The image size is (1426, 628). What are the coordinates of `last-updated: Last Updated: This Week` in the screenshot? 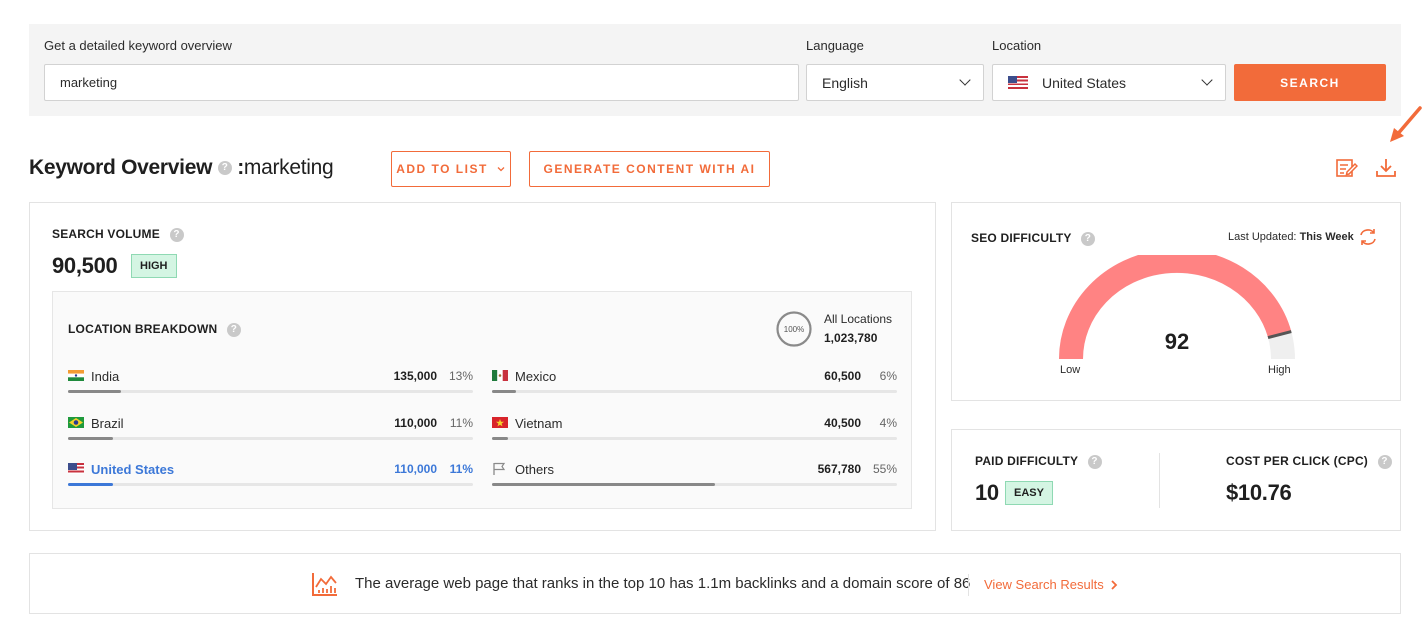 It's located at (1291, 237).